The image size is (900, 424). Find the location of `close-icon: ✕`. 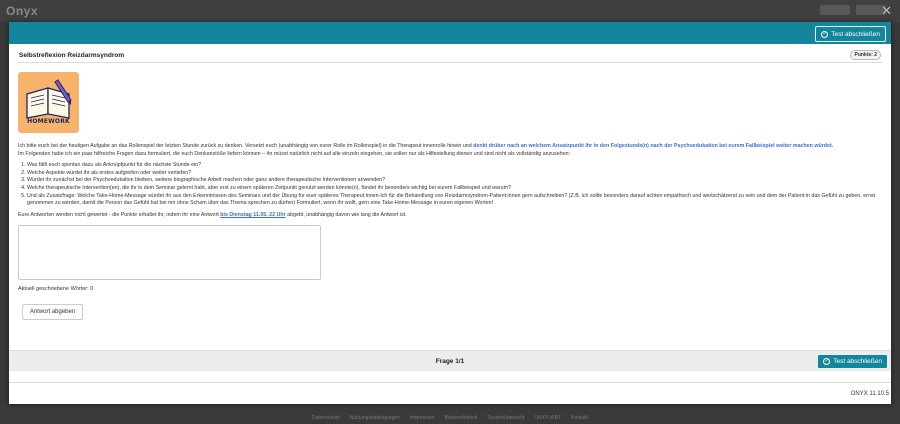

close-icon: ✕ is located at coordinates (886, 10).